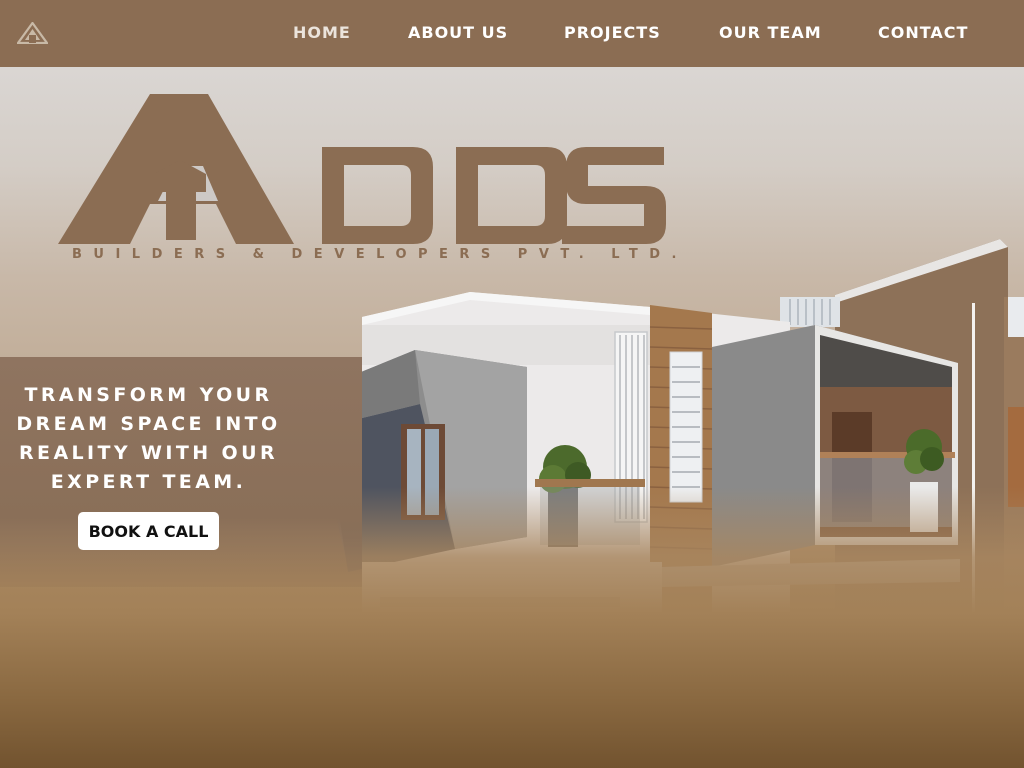  Describe the element at coordinates (770, 32) in the screenshot. I see `nav-link-our-team: OUR TEAM` at that location.